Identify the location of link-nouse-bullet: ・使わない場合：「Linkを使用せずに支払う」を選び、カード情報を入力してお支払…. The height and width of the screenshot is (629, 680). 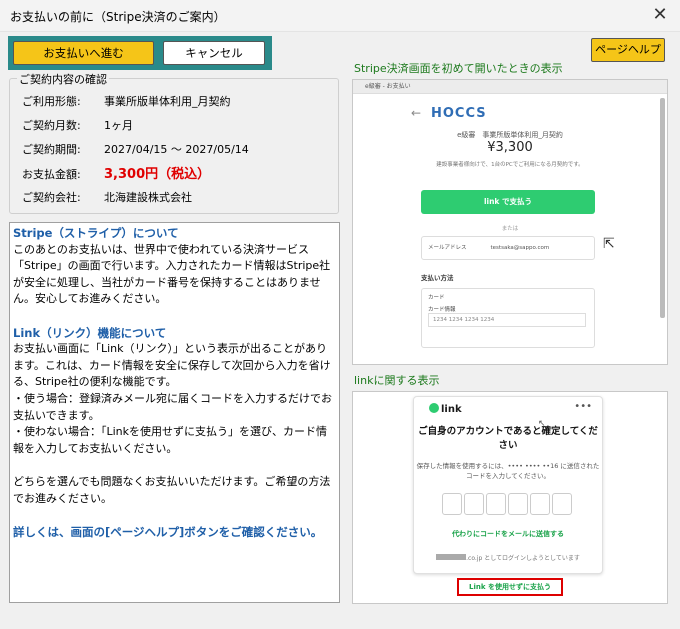
(170, 440).